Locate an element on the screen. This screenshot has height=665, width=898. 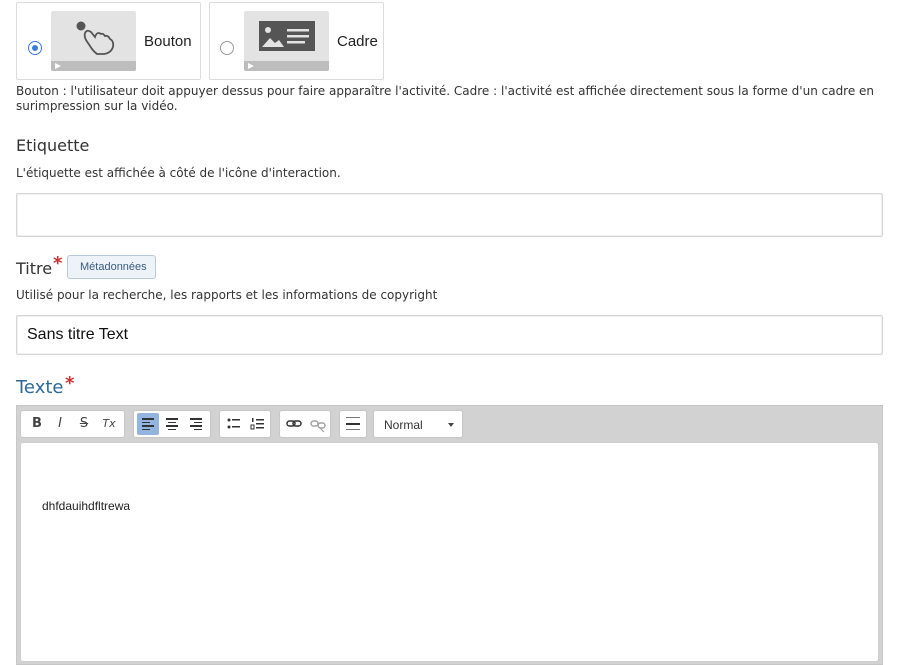
align-right-button is located at coordinates (196, 424).